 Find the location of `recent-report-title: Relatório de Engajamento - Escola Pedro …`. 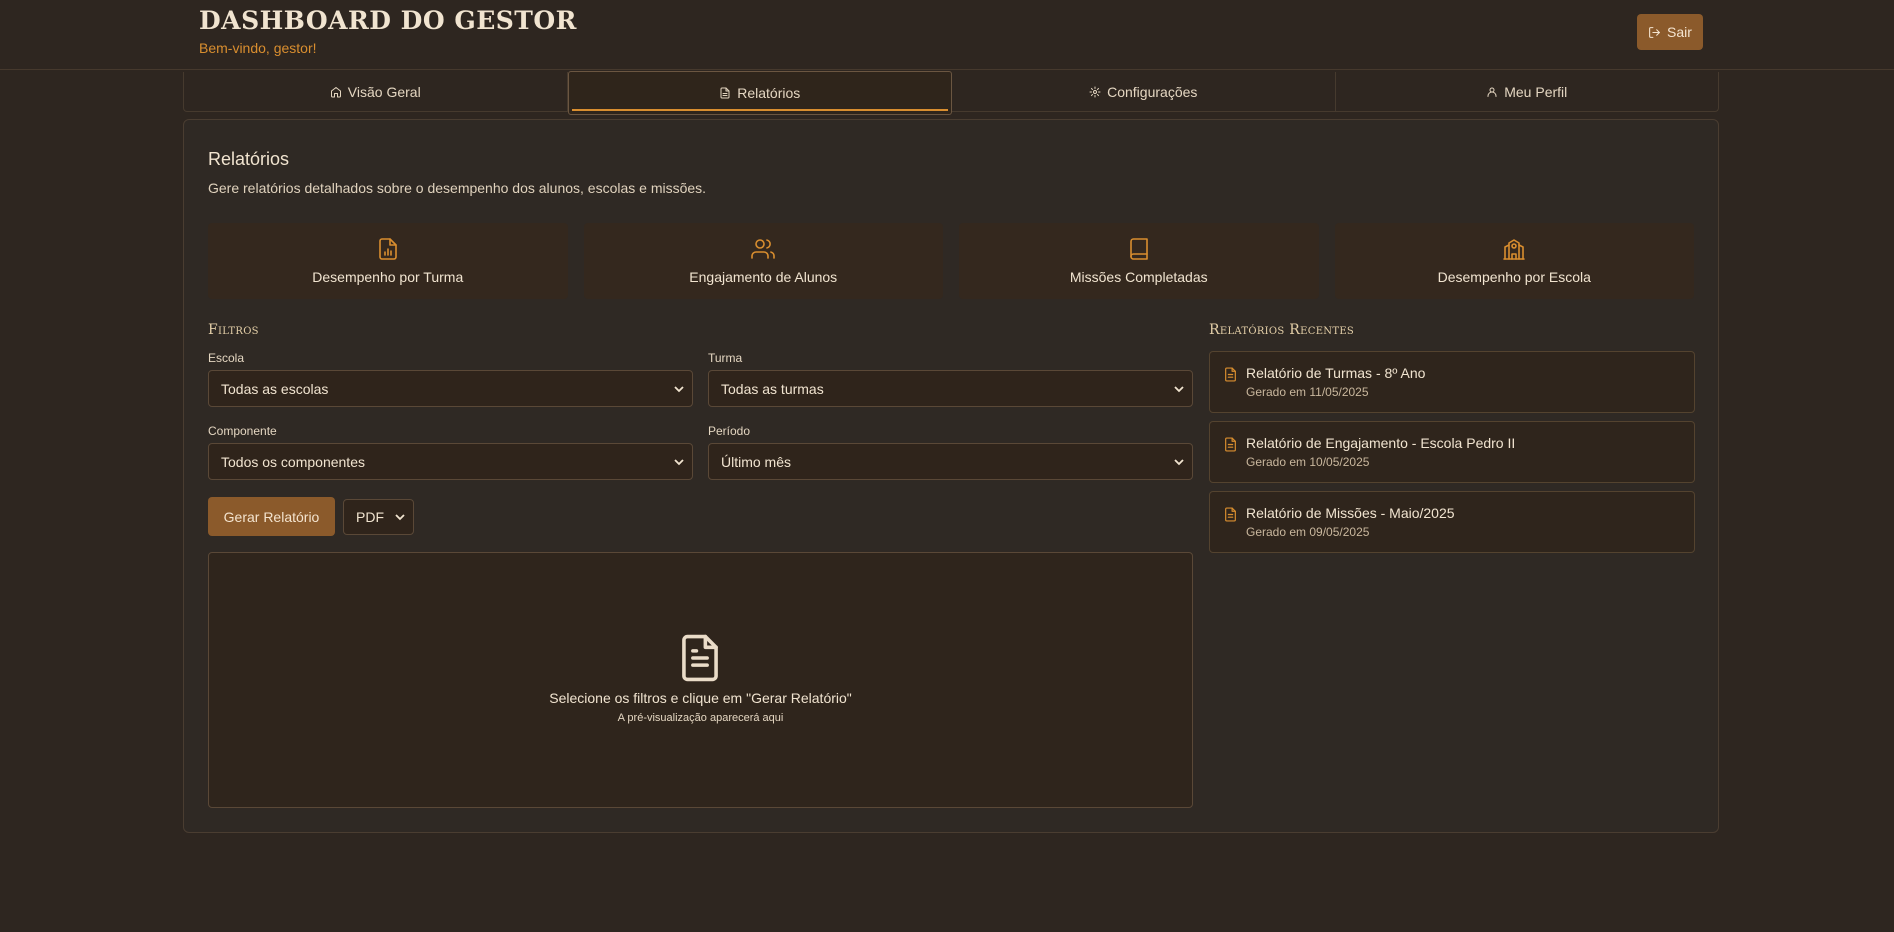

recent-report-title: Relatório de Engajamento - Escola Pedro … is located at coordinates (1381, 443).